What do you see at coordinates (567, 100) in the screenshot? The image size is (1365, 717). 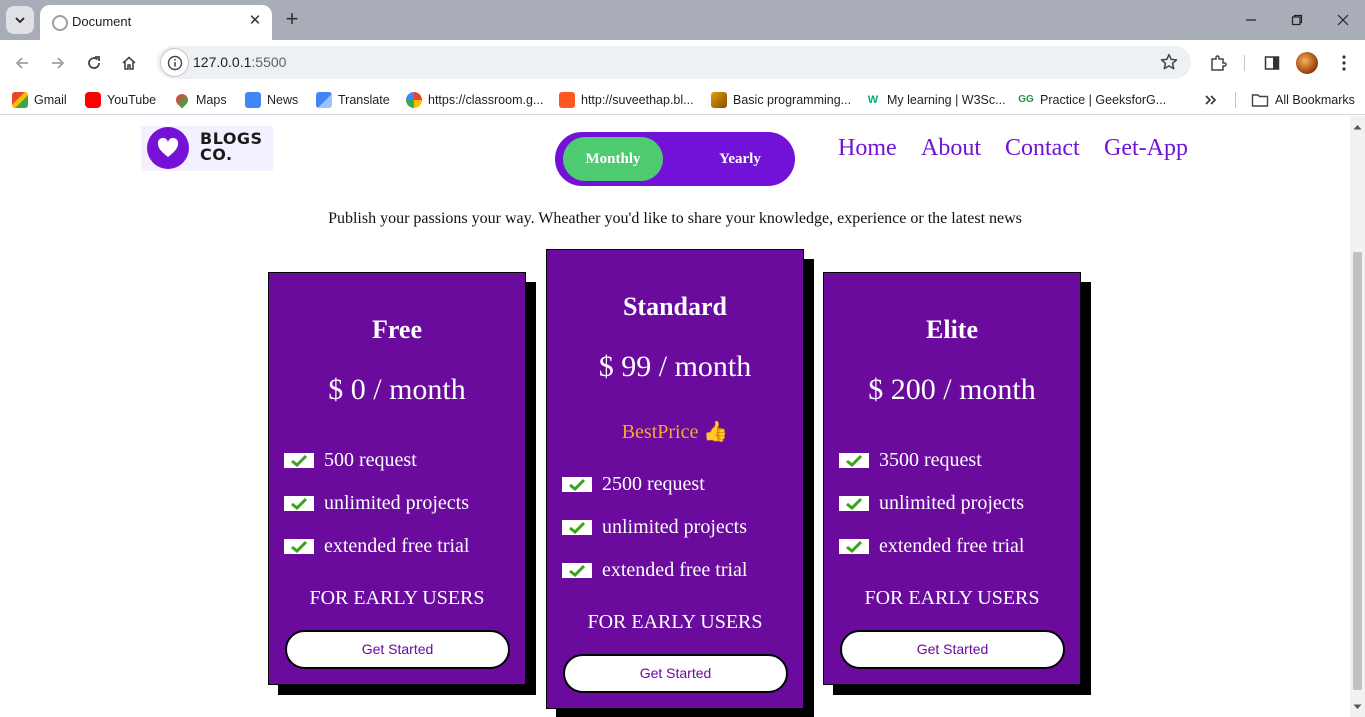 I see `blogger-icon` at bounding box center [567, 100].